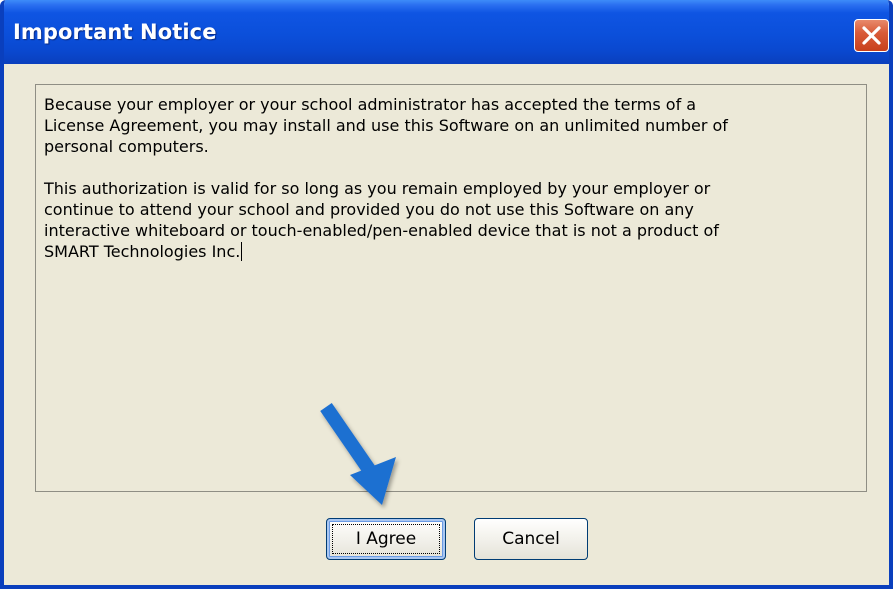 This screenshot has width=893, height=589. I want to click on dialog-title: Important Notice, so click(115, 32).